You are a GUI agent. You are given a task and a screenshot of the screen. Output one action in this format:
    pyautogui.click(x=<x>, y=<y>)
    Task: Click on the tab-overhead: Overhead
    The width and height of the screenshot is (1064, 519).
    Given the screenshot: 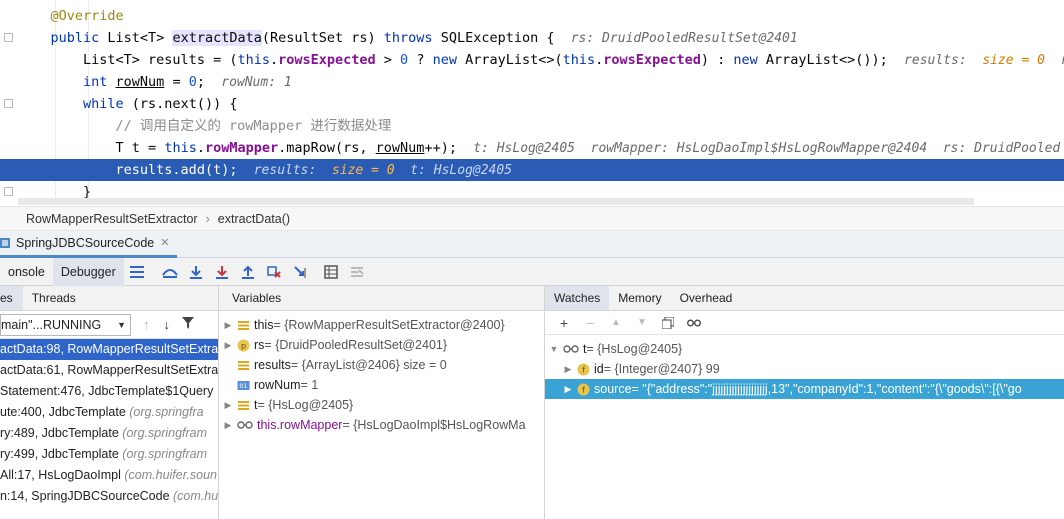 What is the action you would take?
    pyautogui.click(x=706, y=298)
    